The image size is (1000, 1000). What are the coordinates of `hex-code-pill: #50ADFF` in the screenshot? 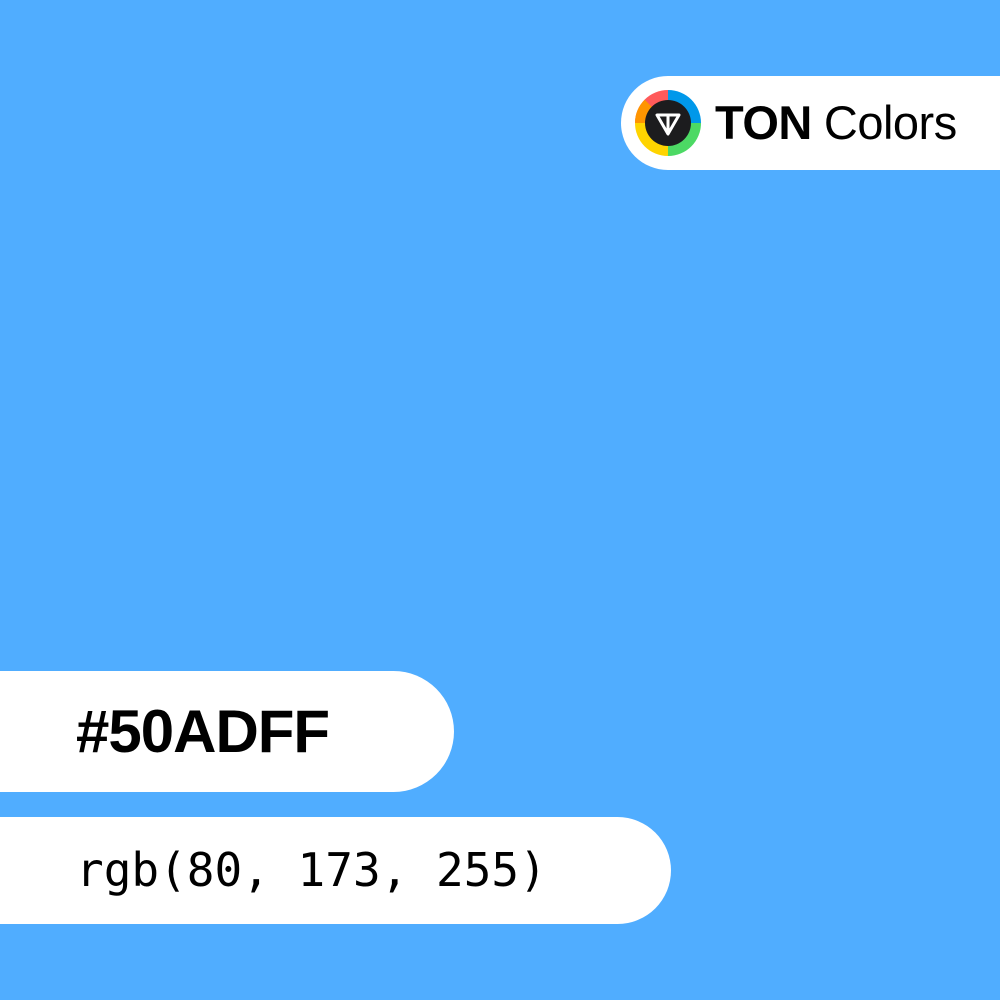 It's located at (227, 731).